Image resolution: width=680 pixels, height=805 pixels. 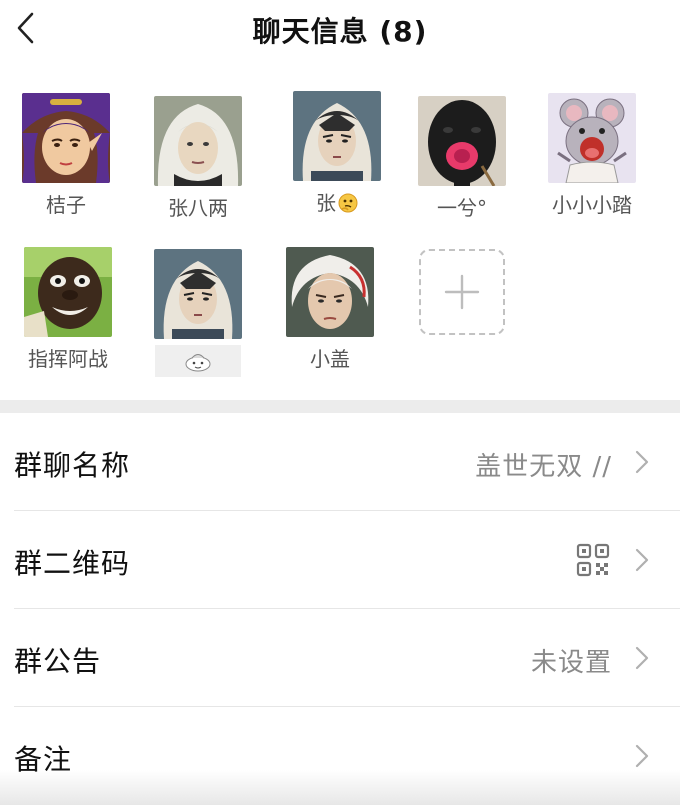 What do you see at coordinates (326, 203) in the screenshot?
I see `member-name-text: 张` at bounding box center [326, 203].